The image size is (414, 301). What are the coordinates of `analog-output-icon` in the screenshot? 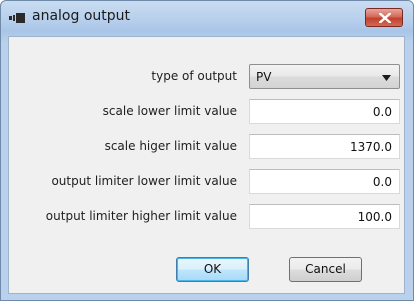 It's located at (17, 18).